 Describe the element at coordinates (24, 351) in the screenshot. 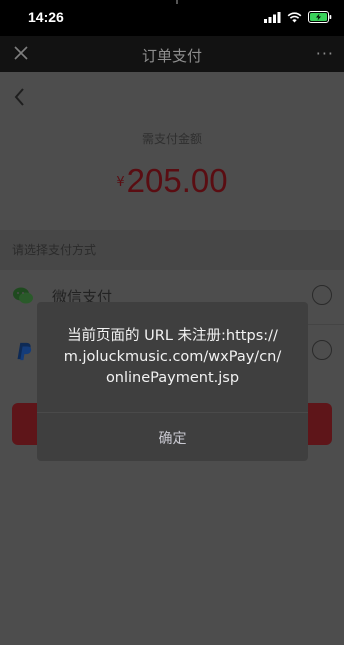

I see `paypal-icon` at that location.